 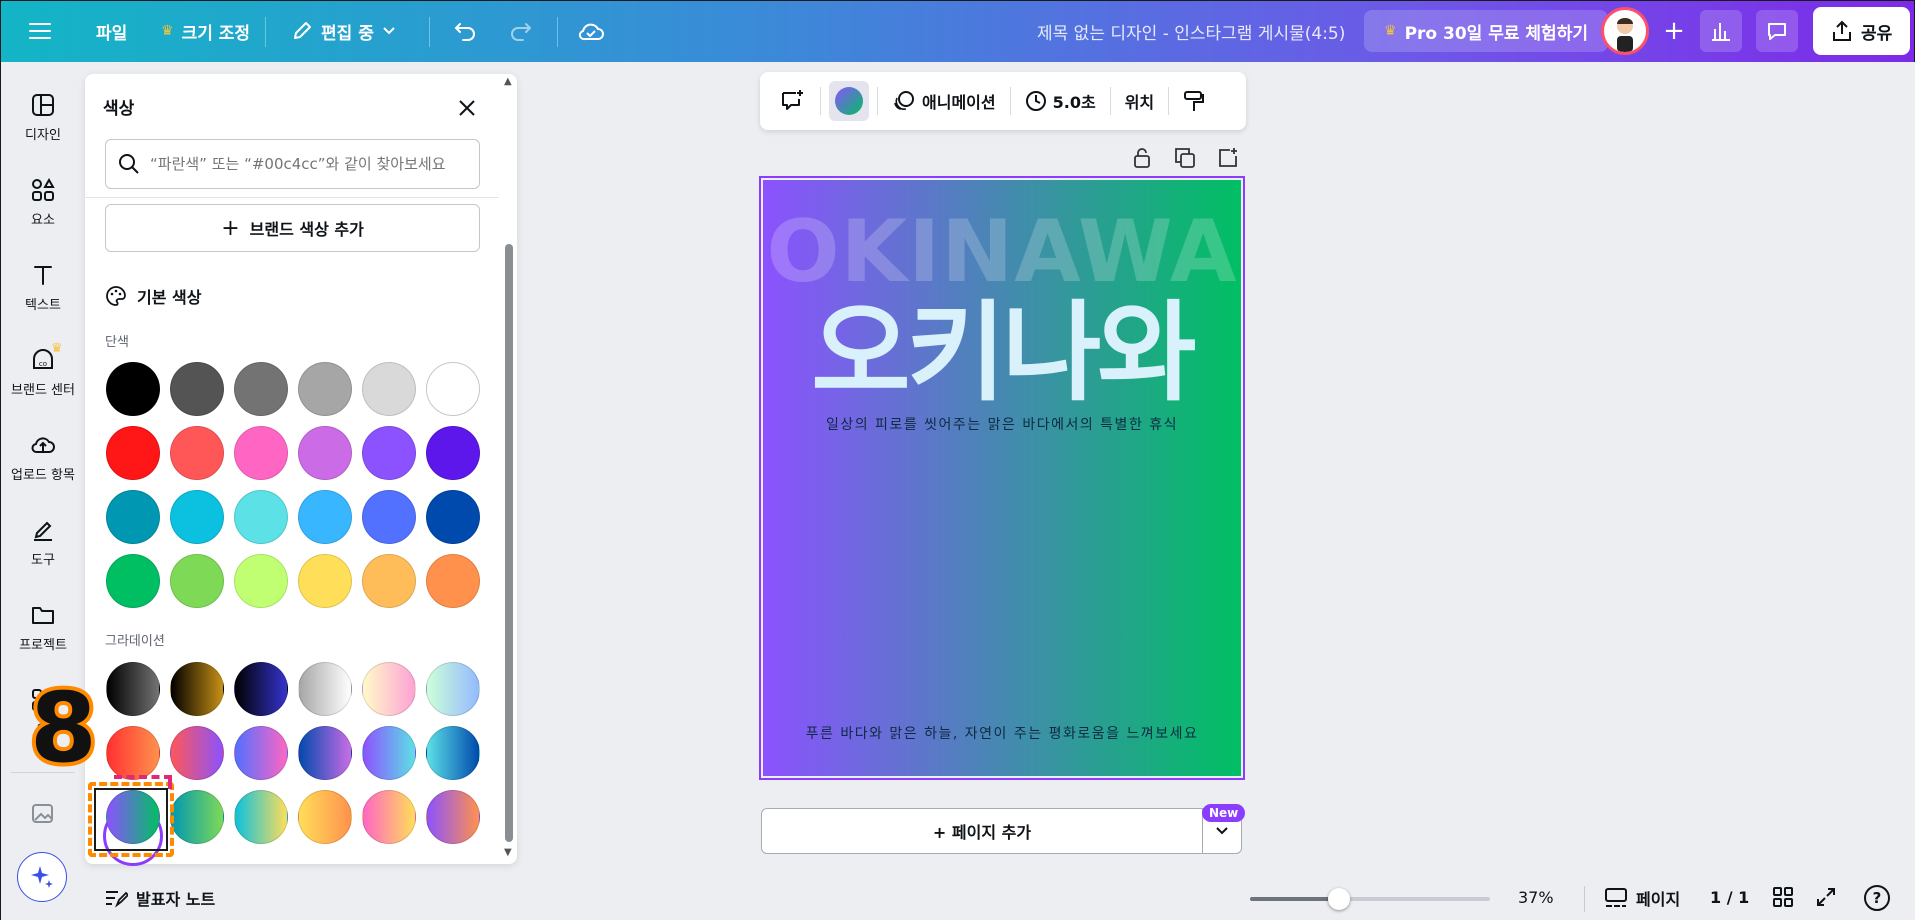 I want to click on zoom-slider-handle, so click(x=1338, y=899).